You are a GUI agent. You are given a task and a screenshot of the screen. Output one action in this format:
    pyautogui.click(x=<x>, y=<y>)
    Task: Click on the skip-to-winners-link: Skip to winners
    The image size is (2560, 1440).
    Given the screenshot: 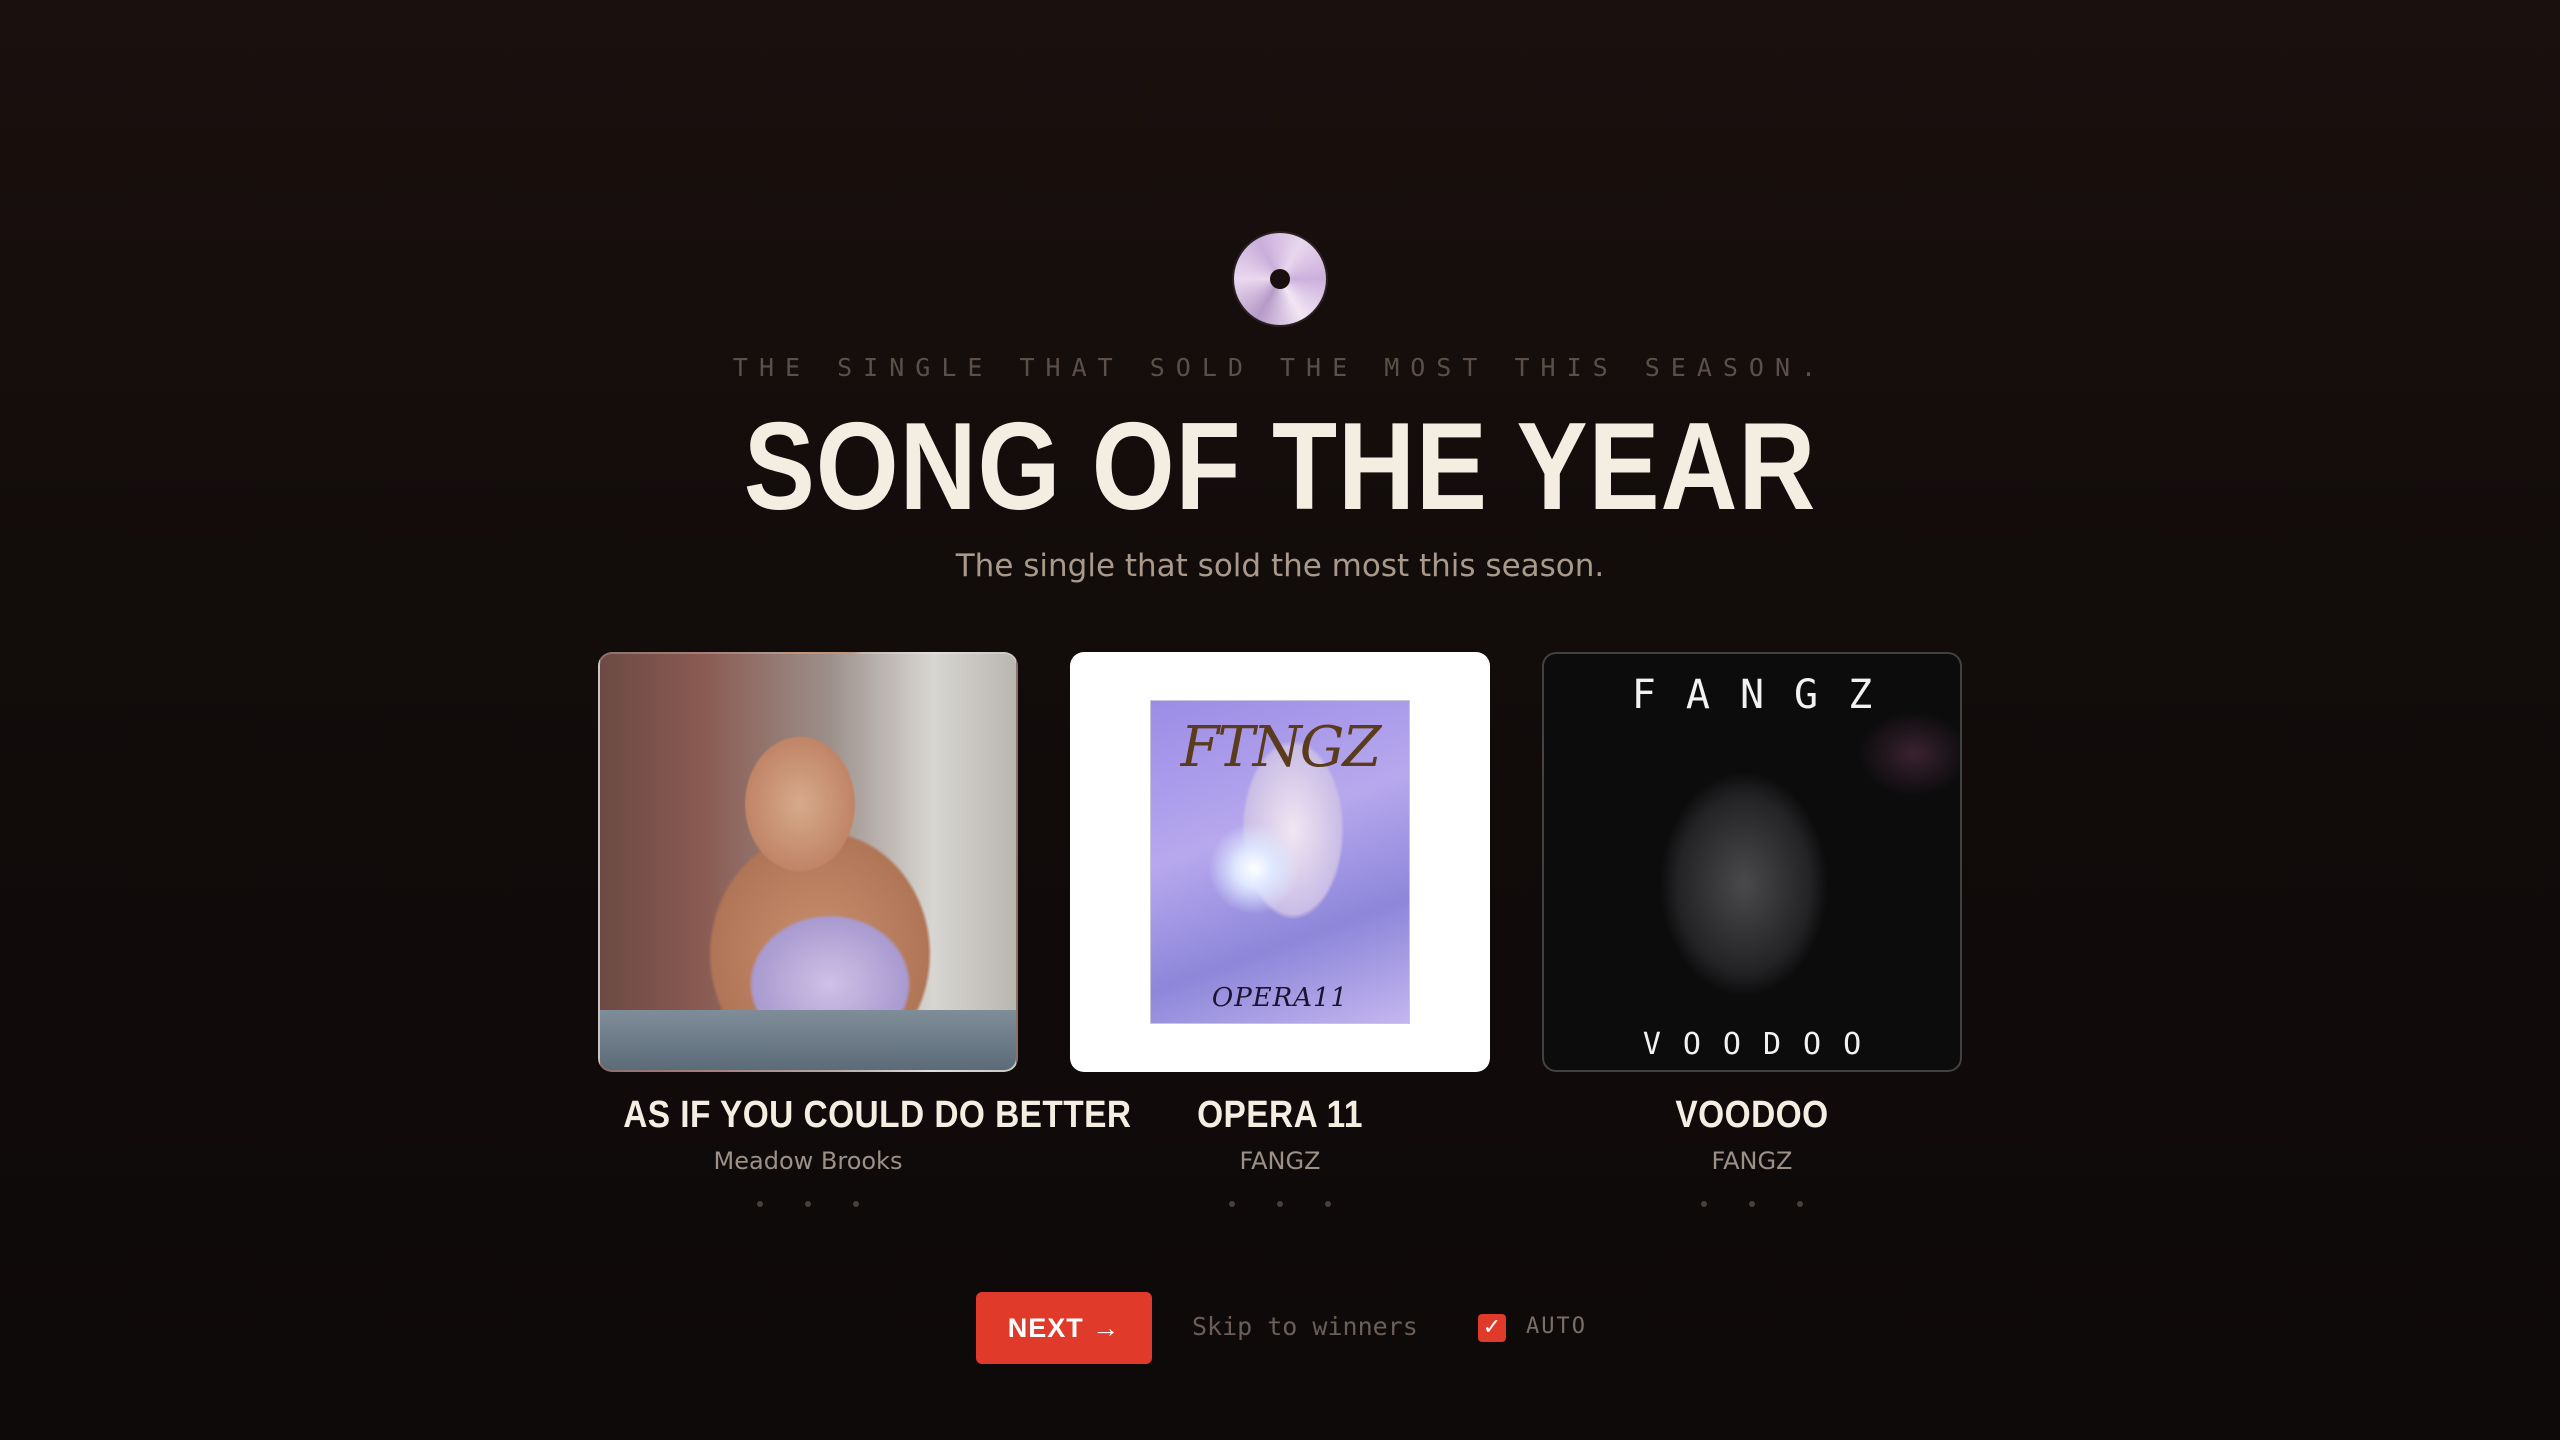 What is the action you would take?
    pyautogui.click(x=1305, y=1326)
    